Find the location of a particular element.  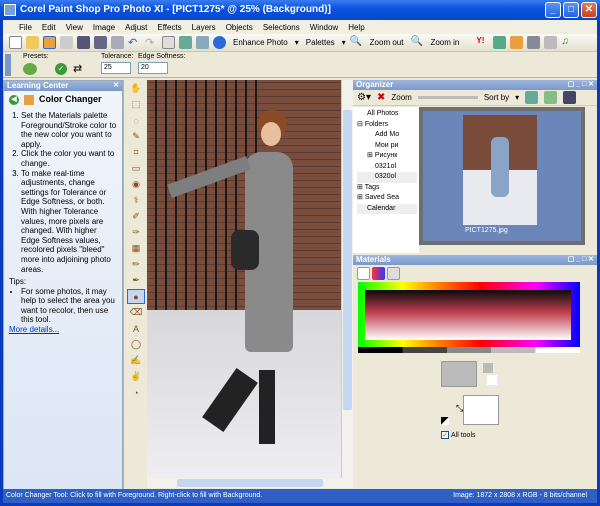

remove-icon: ✖ is located at coordinates (381, 97).